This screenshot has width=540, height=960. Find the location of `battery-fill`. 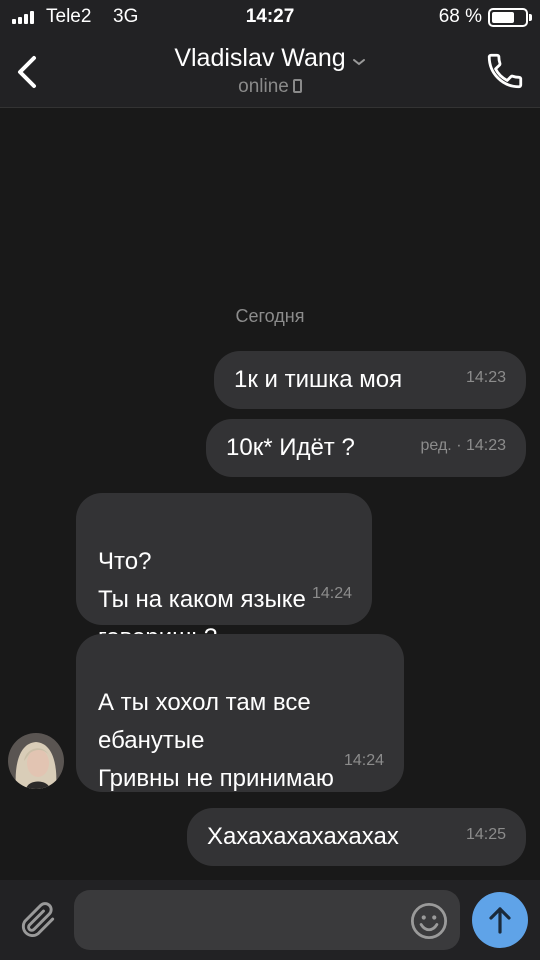

battery-fill is located at coordinates (503, 17).